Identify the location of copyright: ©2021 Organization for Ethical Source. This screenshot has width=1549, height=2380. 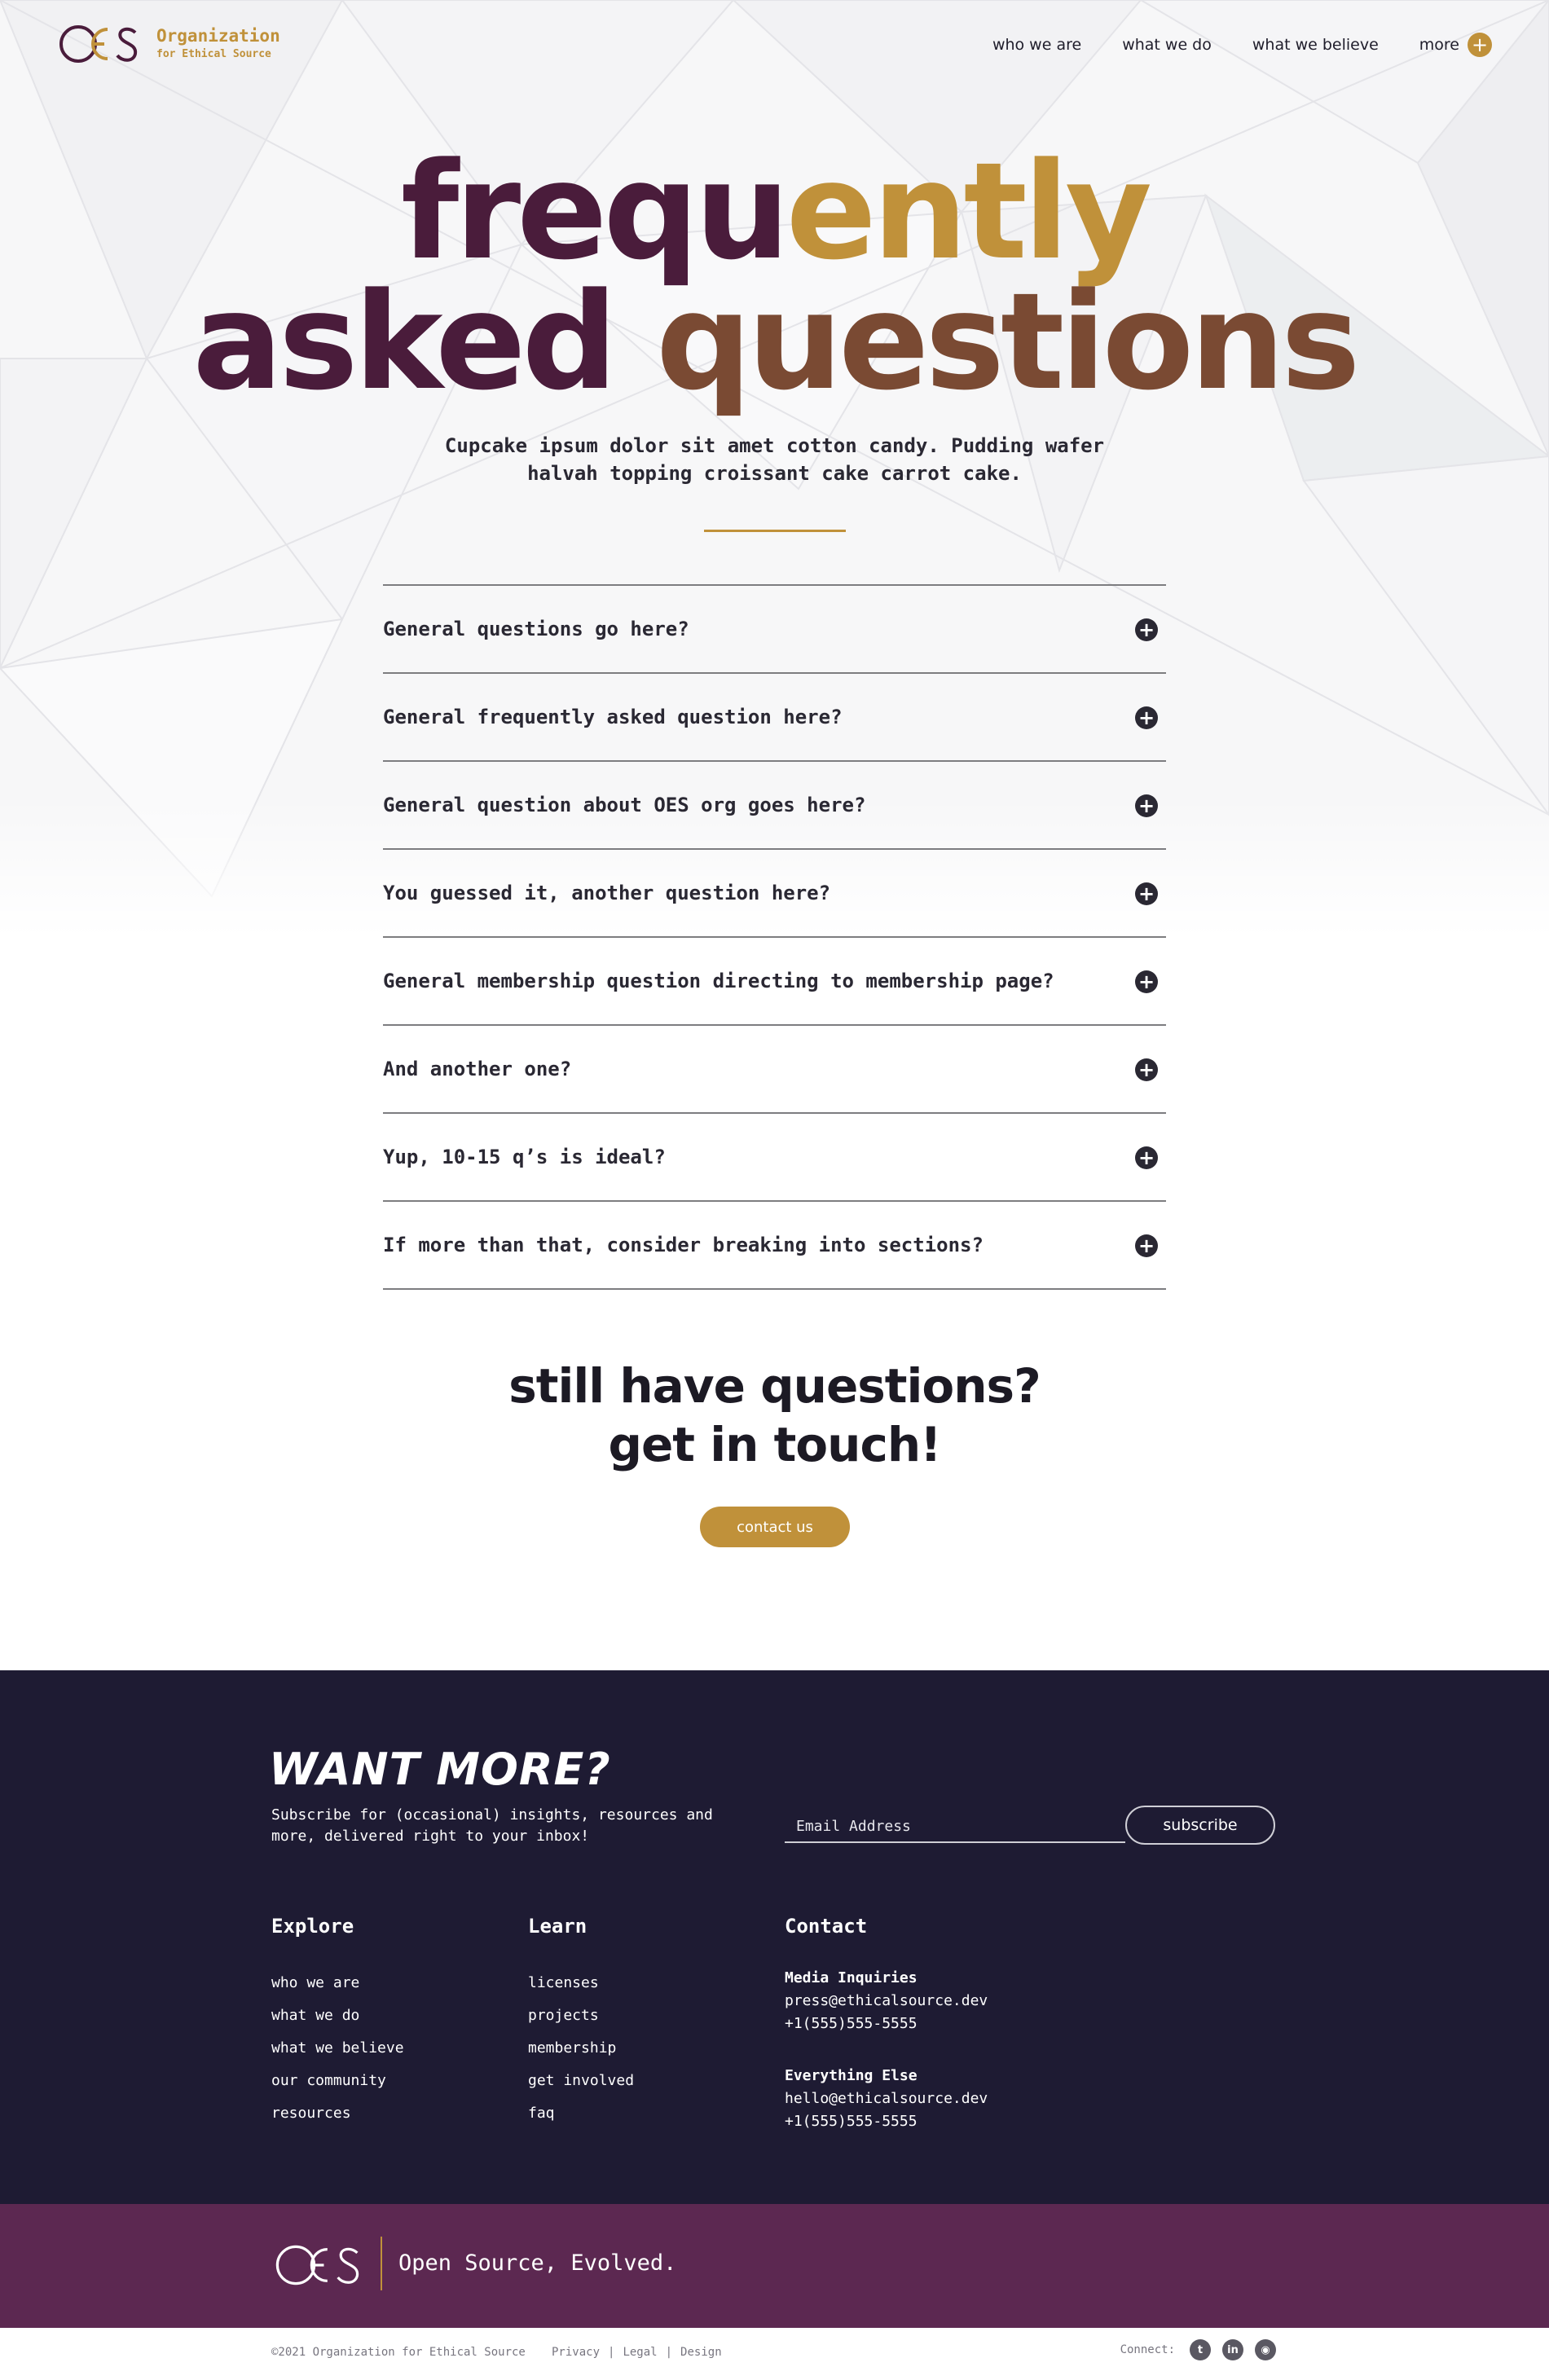
(398, 2352).